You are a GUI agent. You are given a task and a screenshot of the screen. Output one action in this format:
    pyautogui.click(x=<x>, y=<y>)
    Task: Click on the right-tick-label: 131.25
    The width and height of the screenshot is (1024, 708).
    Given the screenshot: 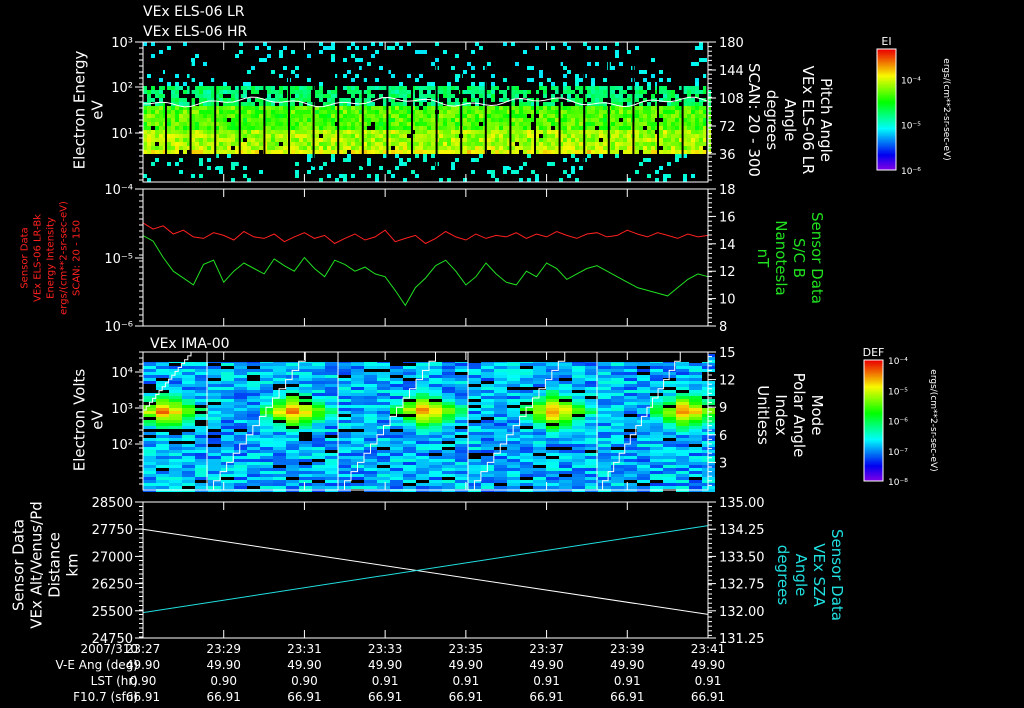 What is the action you would take?
    pyautogui.click(x=742, y=639)
    